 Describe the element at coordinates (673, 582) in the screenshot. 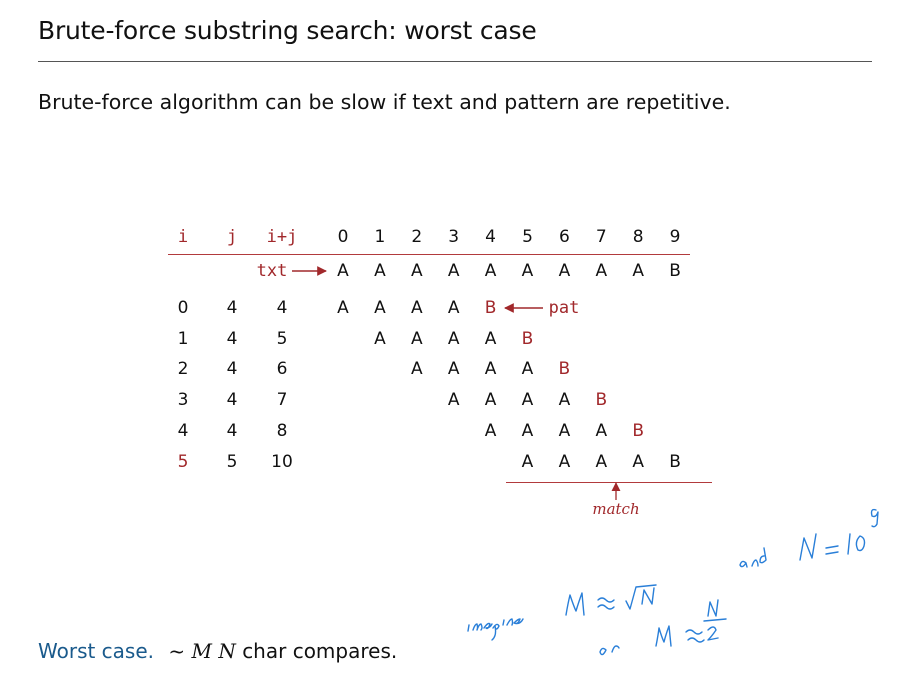

I see `handwritten-annotation` at that location.